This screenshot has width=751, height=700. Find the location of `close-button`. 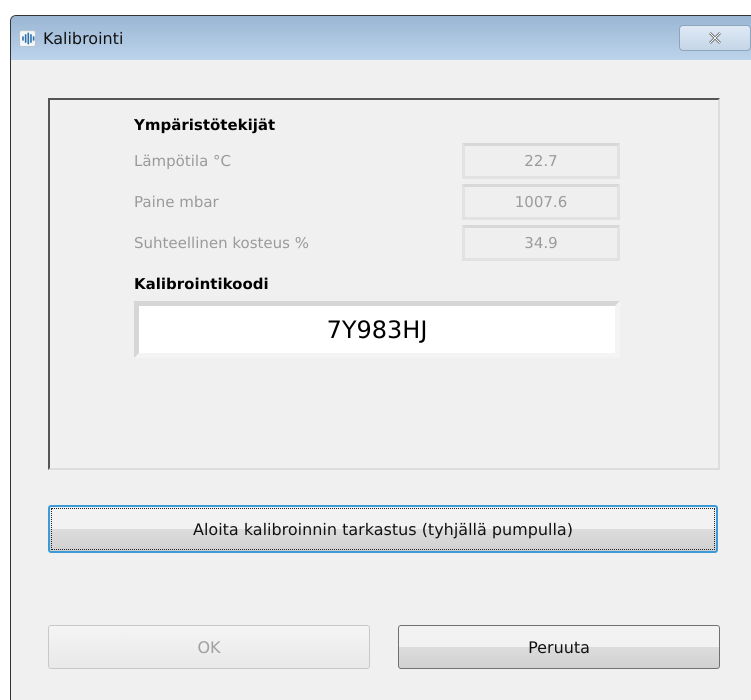

close-button is located at coordinates (715, 38).